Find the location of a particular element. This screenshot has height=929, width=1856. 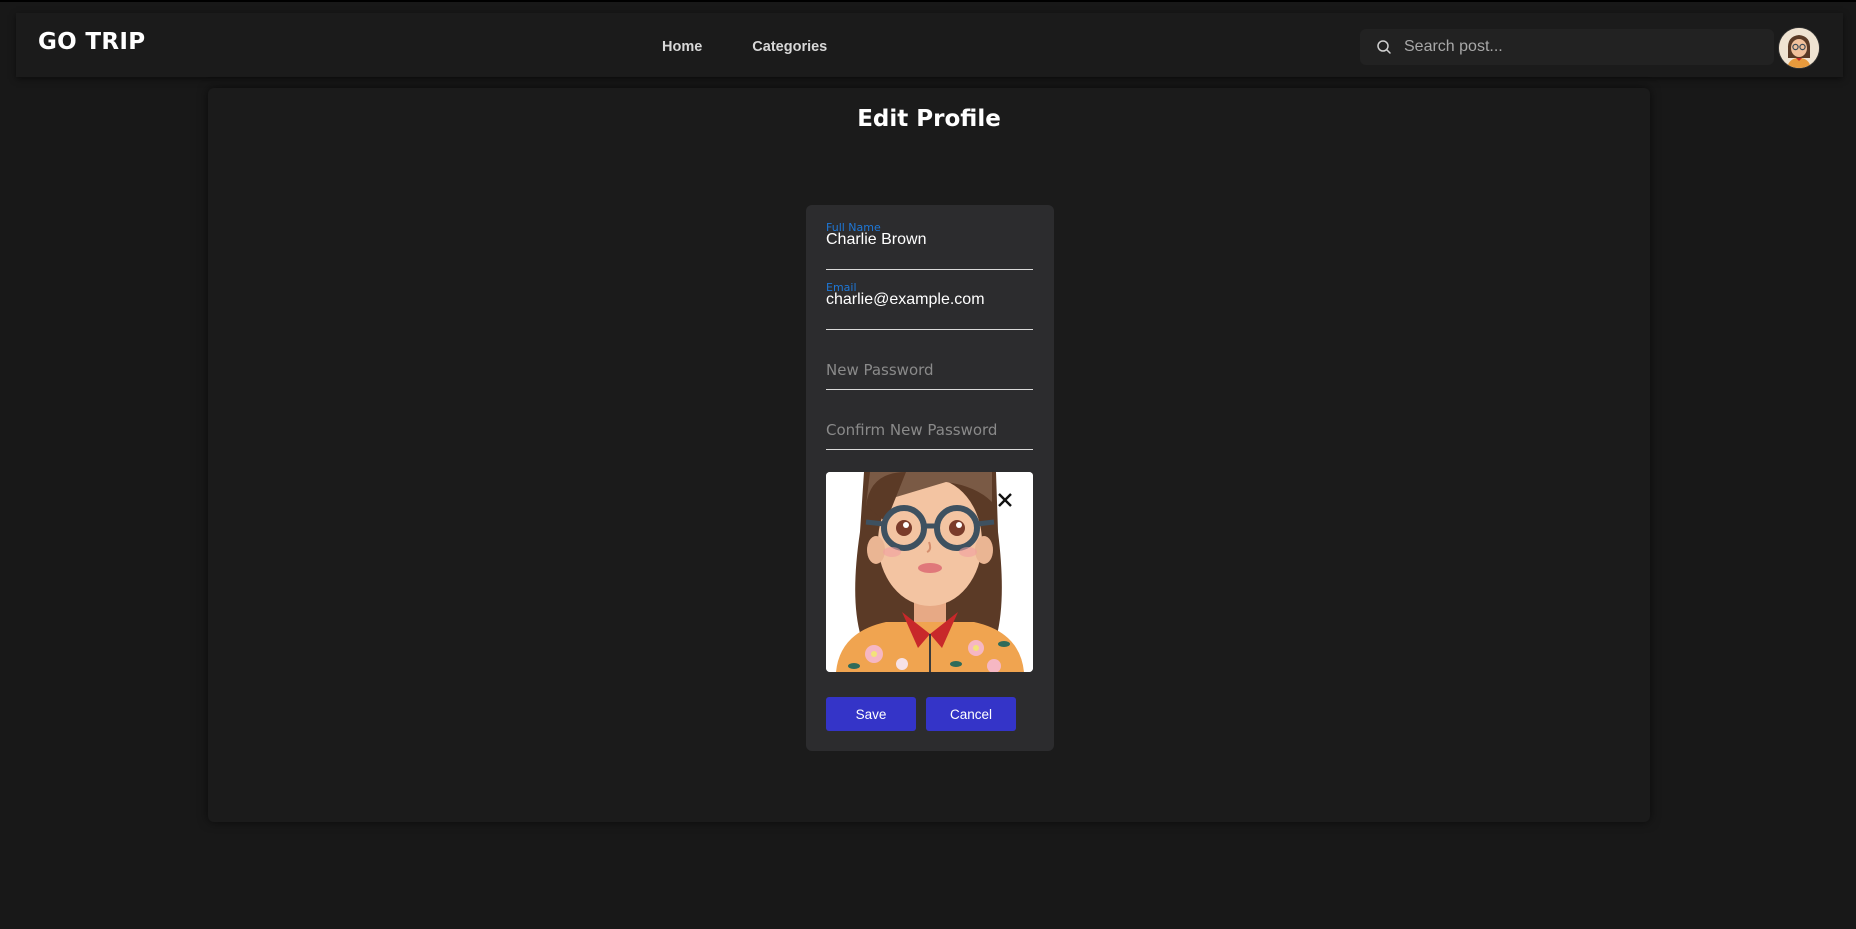

user-avatar is located at coordinates (1799, 48).